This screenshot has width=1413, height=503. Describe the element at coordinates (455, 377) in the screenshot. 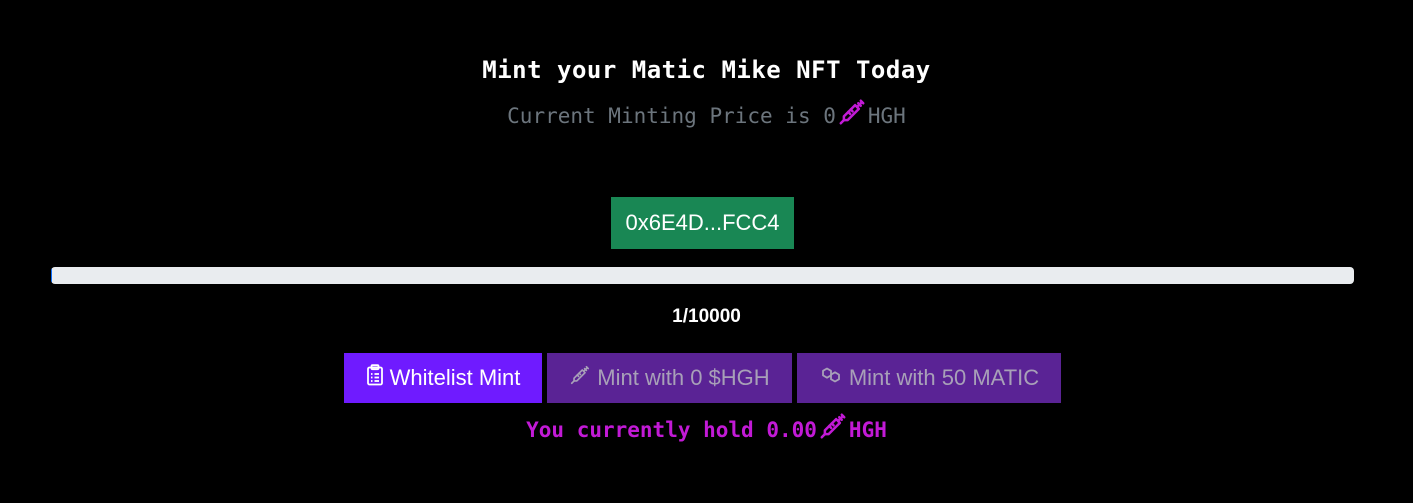

I see `whitelist-mint-label: Whitelist Mint` at that location.